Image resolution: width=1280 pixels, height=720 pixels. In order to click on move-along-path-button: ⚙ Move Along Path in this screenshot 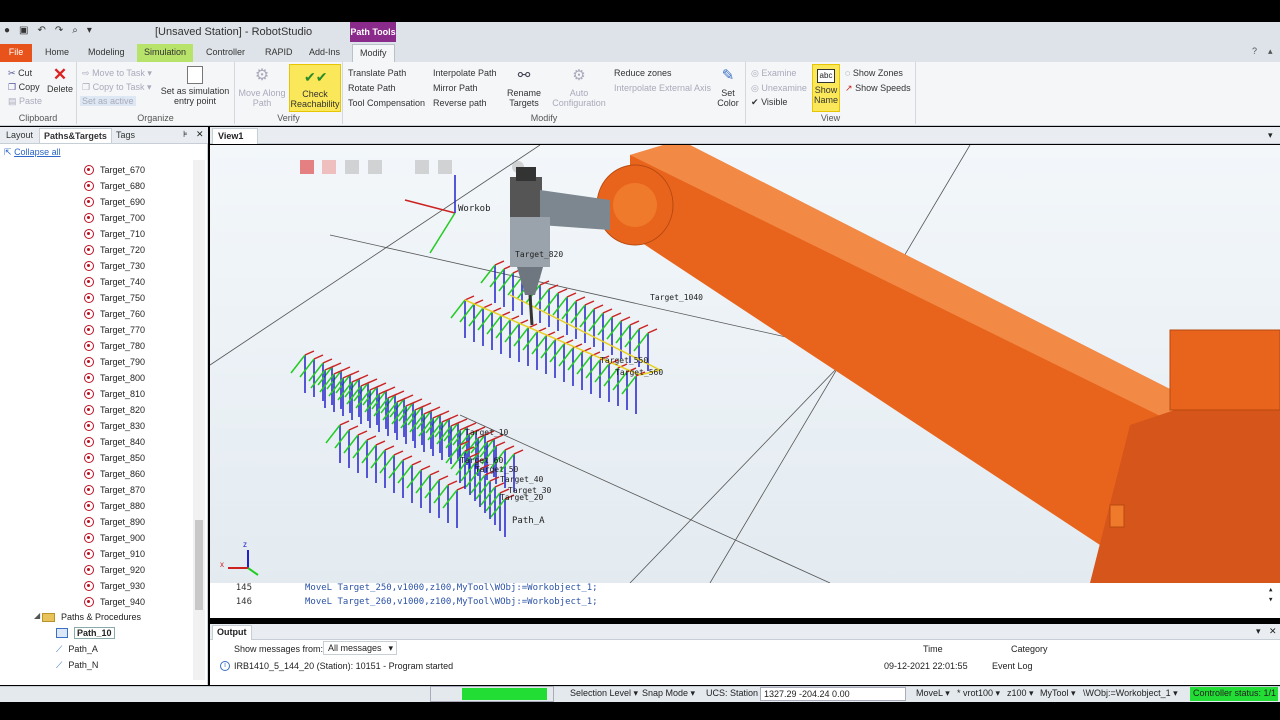, I will do `click(262, 87)`.